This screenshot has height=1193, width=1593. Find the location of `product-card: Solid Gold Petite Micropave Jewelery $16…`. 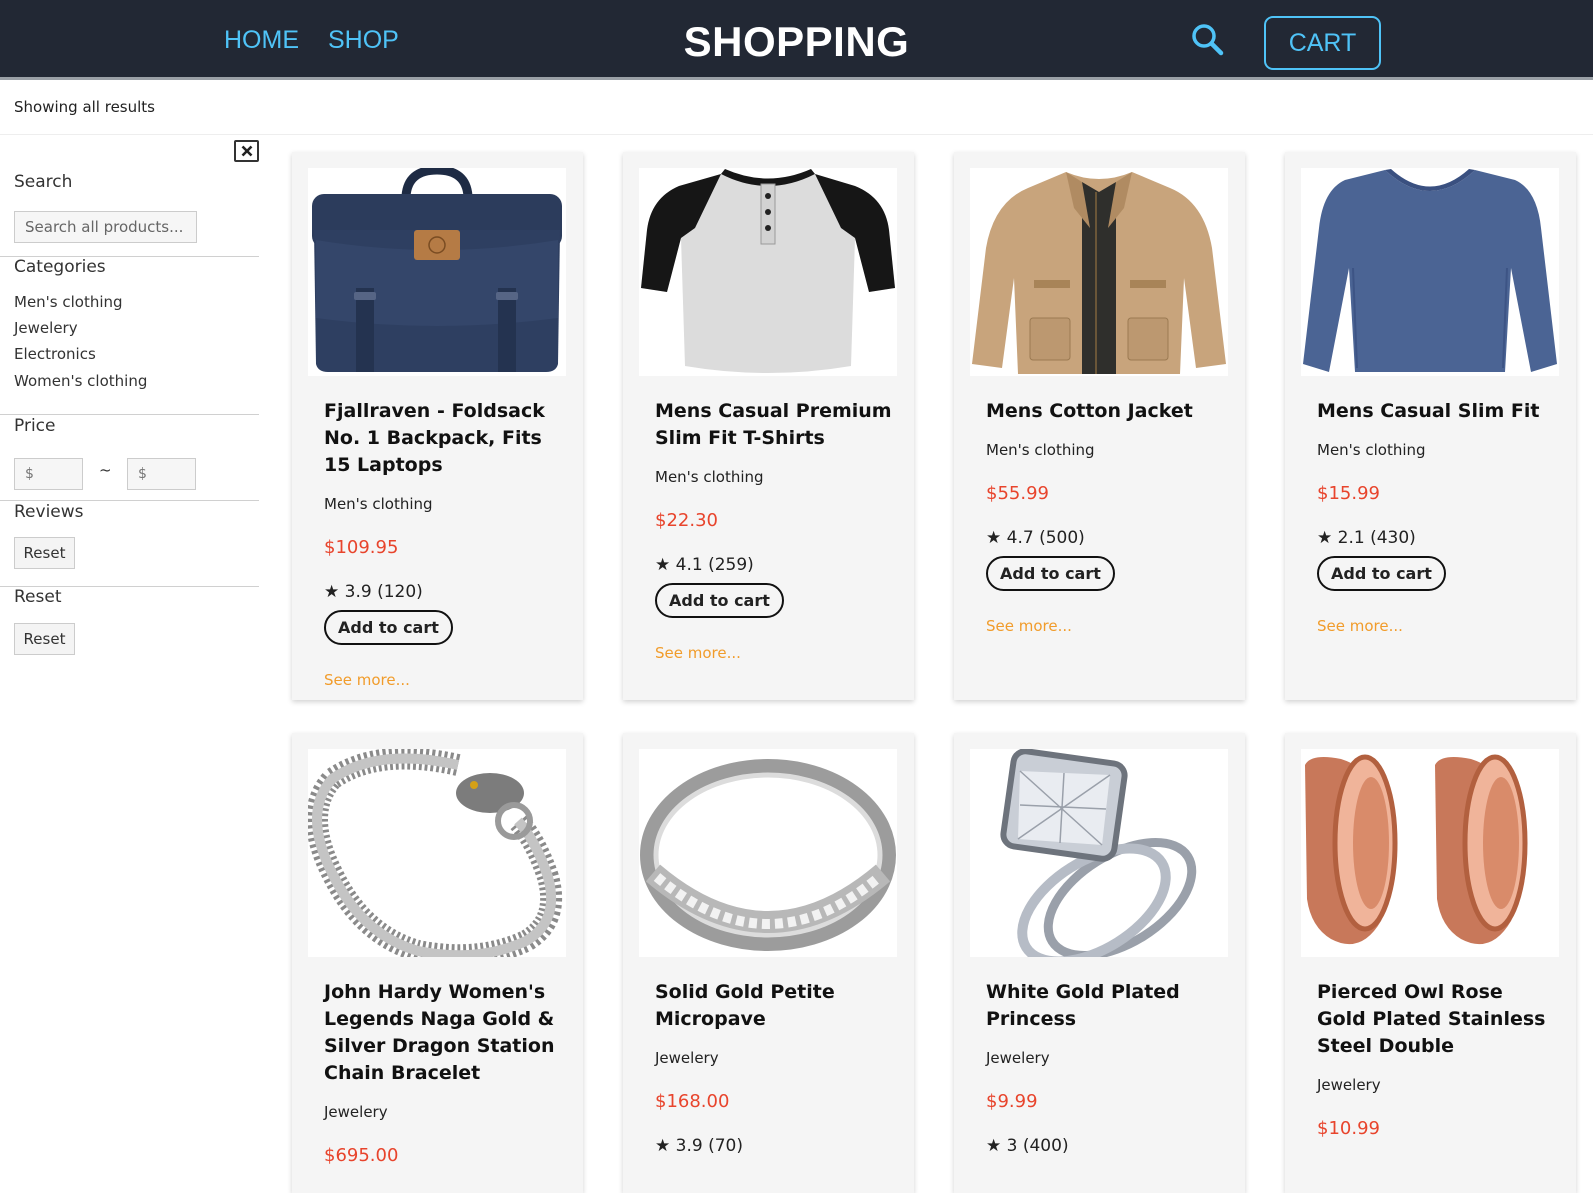

product-card: Solid Gold Petite Micropave Jewelery $16… is located at coordinates (768, 963).